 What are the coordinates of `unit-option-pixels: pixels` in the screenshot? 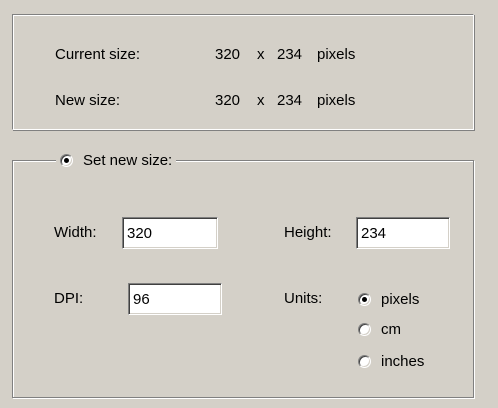 It's located at (388, 299).